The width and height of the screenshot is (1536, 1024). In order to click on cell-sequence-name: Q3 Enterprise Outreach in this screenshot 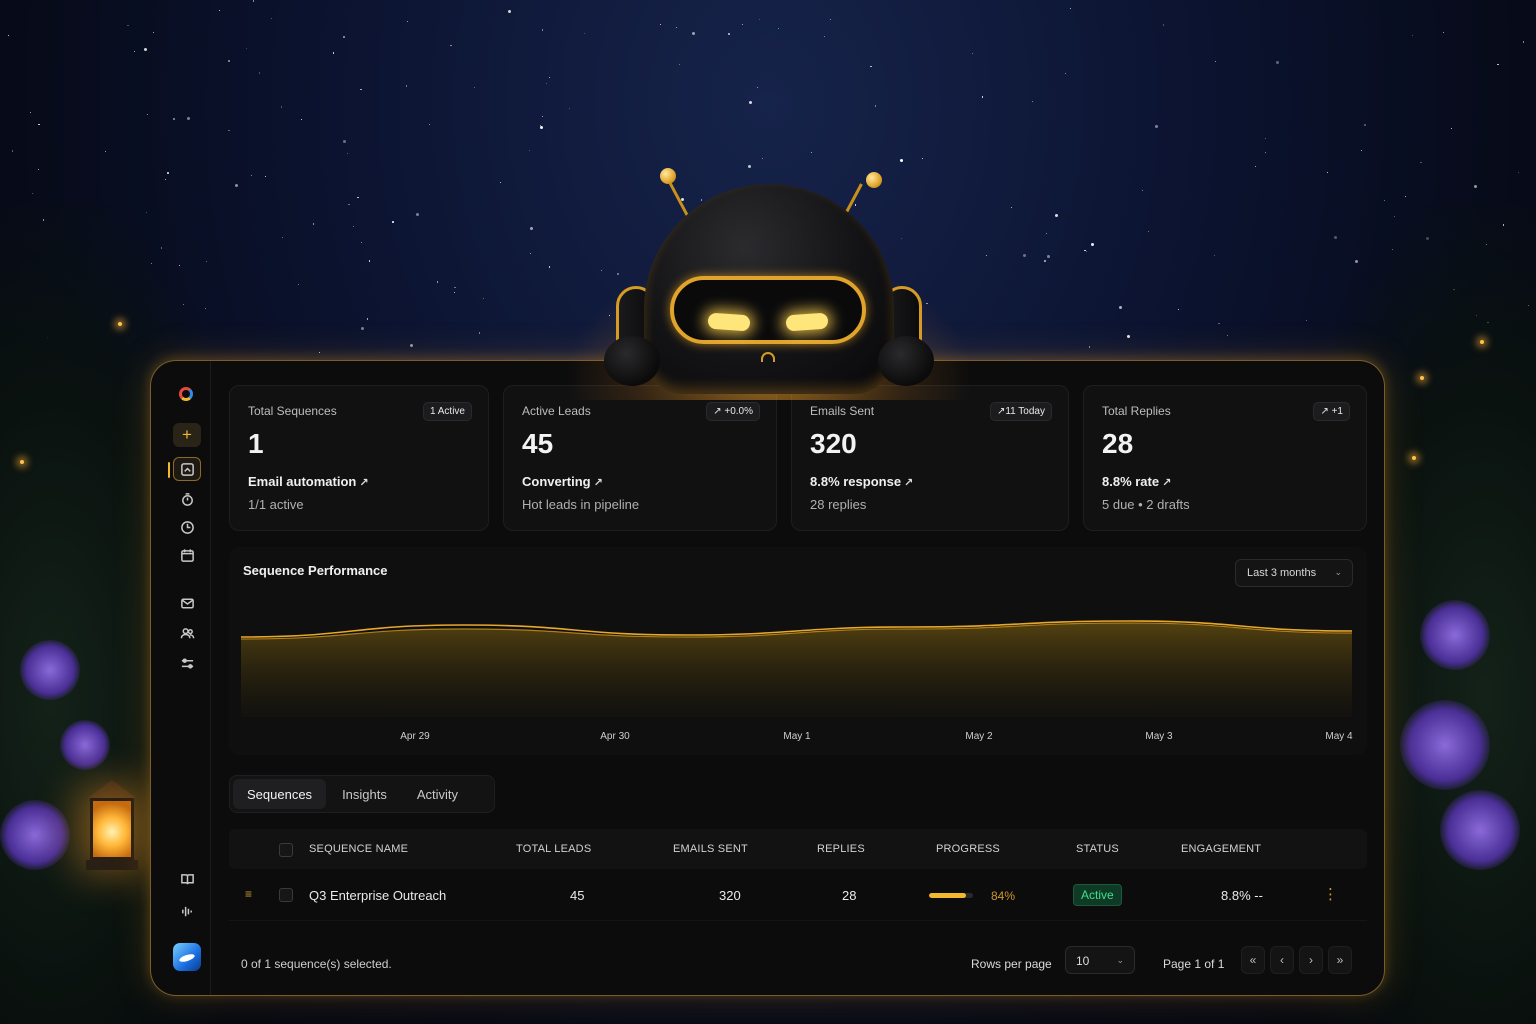, I will do `click(377, 895)`.